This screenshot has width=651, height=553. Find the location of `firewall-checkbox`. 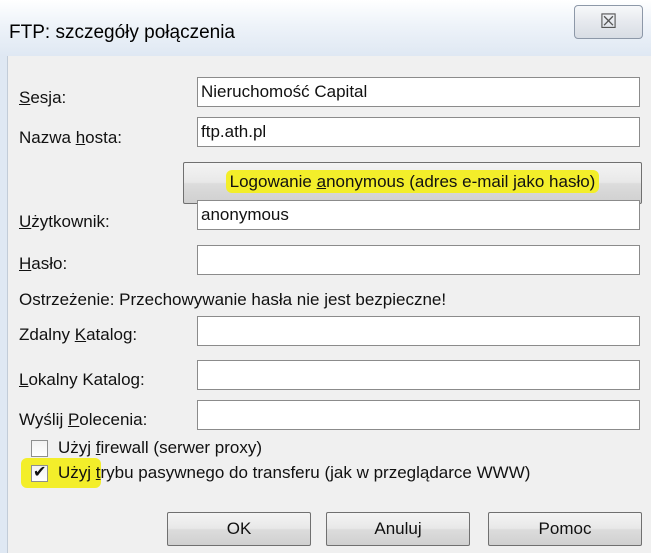

firewall-checkbox is located at coordinates (39, 448).